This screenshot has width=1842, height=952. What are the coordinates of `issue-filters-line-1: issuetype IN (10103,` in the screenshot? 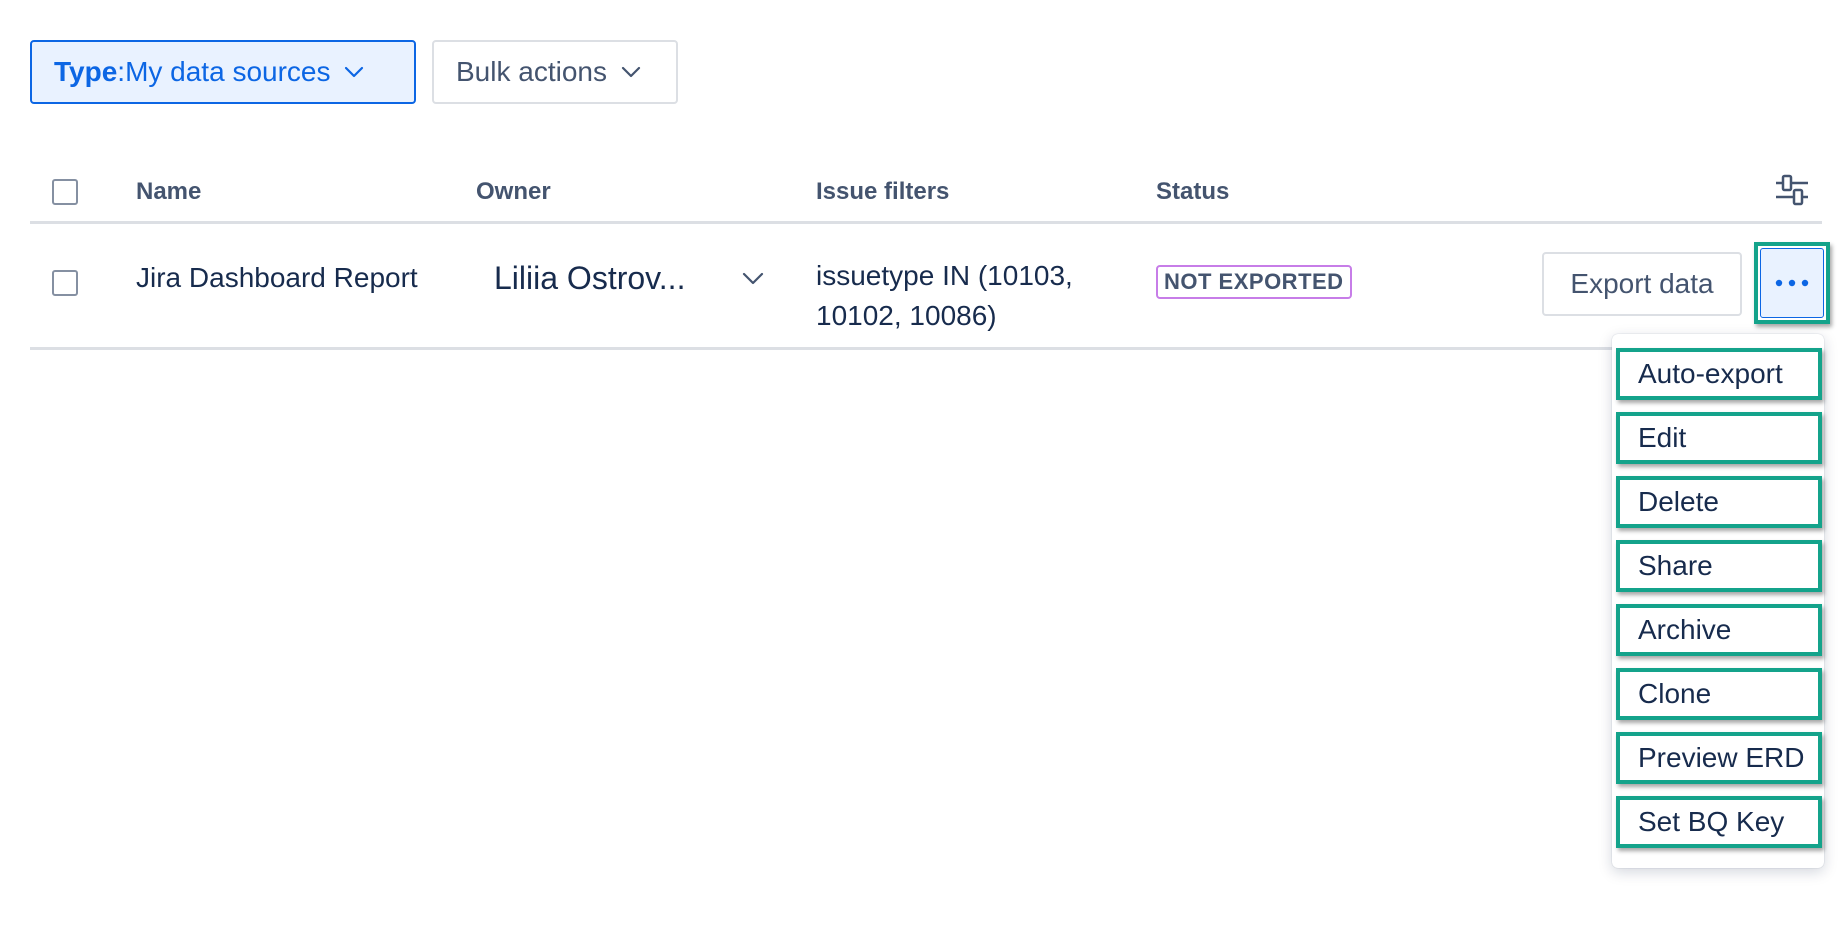 It's located at (944, 275).